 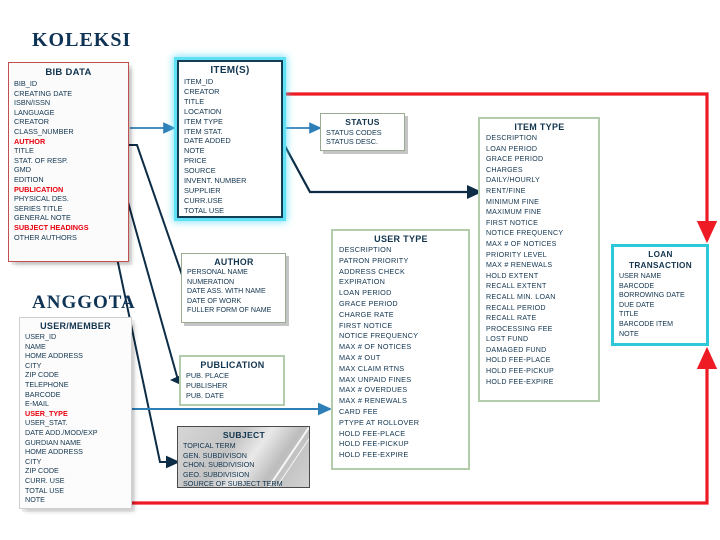 I want to click on field-row: MAXIMUM FINE, so click(x=514, y=212).